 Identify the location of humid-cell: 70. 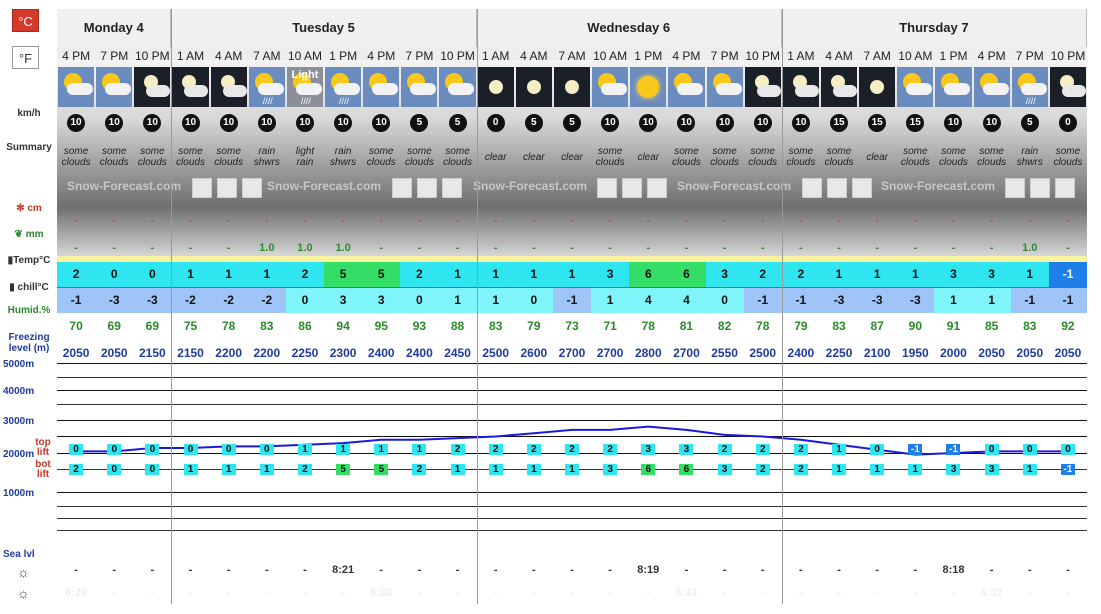
(76, 326).